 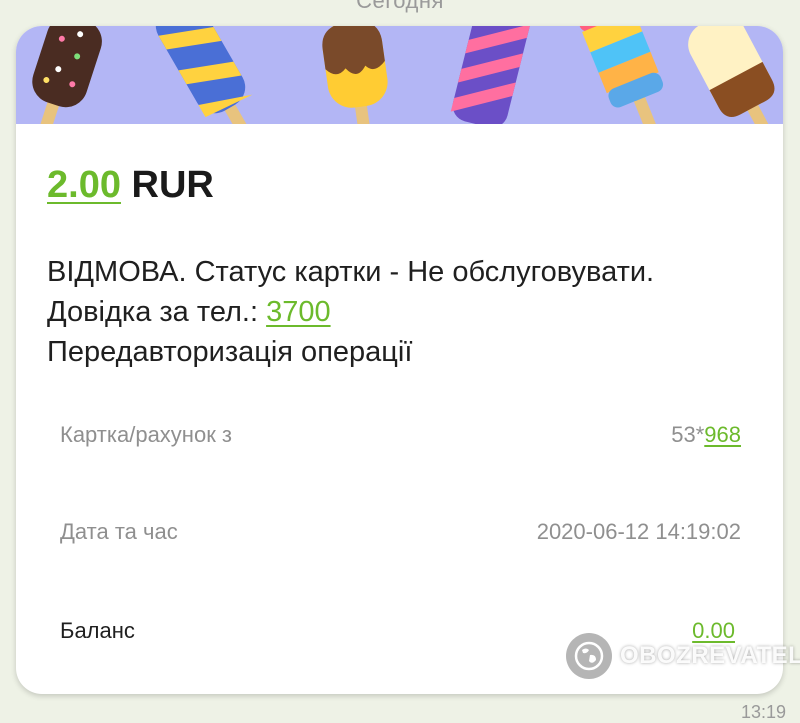 What do you see at coordinates (172, 185) in the screenshot?
I see `currency-label: RUR` at bounding box center [172, 185].